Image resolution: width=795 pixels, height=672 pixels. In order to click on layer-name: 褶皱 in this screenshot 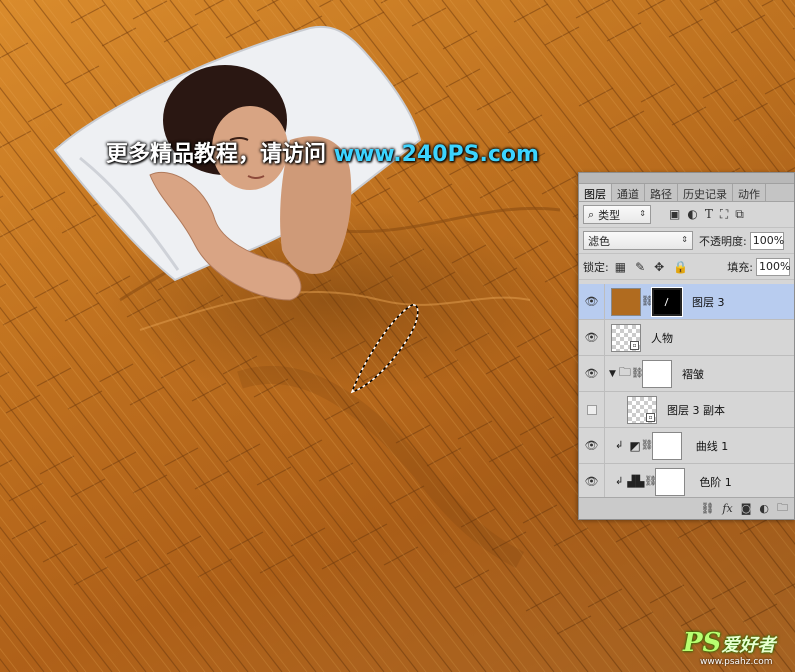, I will do `click(693, 374)`.